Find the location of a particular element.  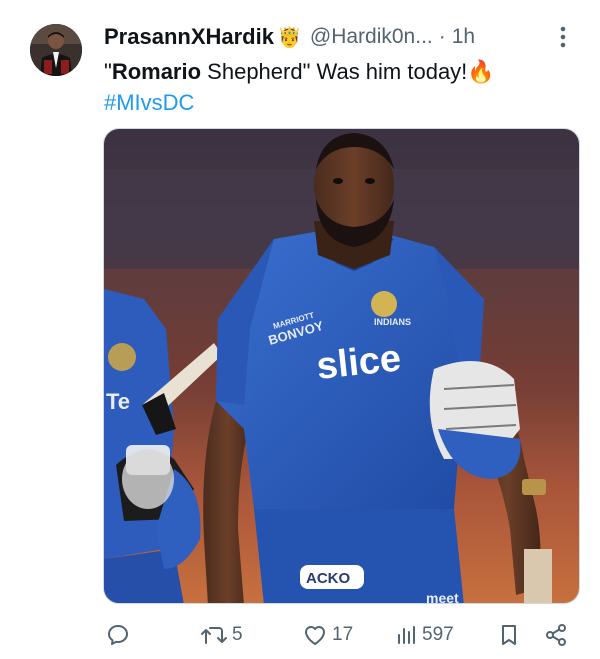

bold-word: Romario is located at coordinates (156, 71).